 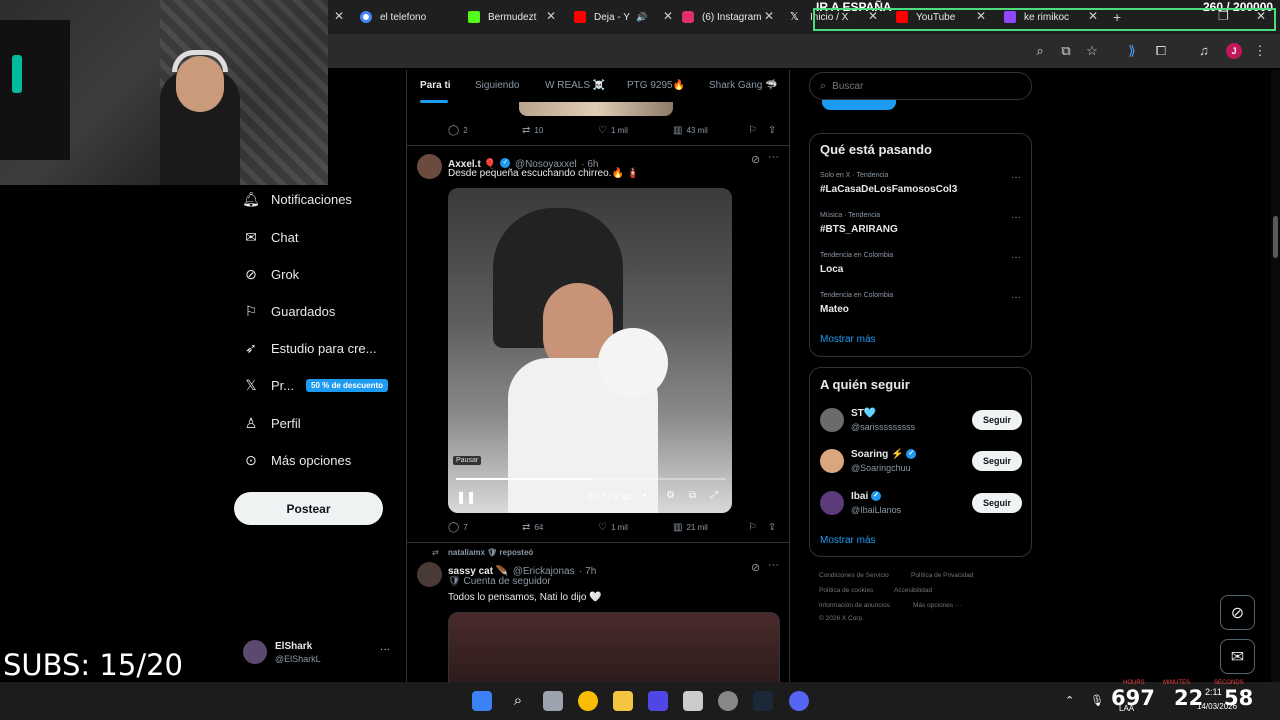 I want to click on browser-tab: Deja - Y 🔊, so click(x=614, y=17).